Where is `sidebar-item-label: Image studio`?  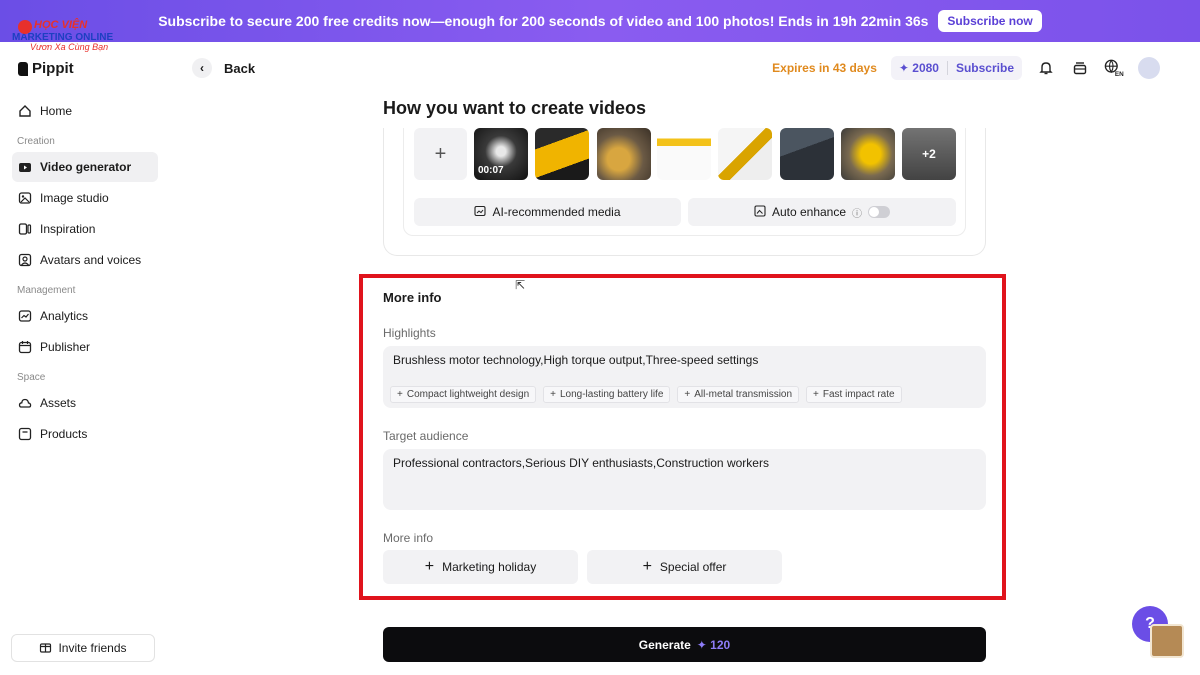 sidebar-item-label: Image studio is located at coordinates (74, 198).